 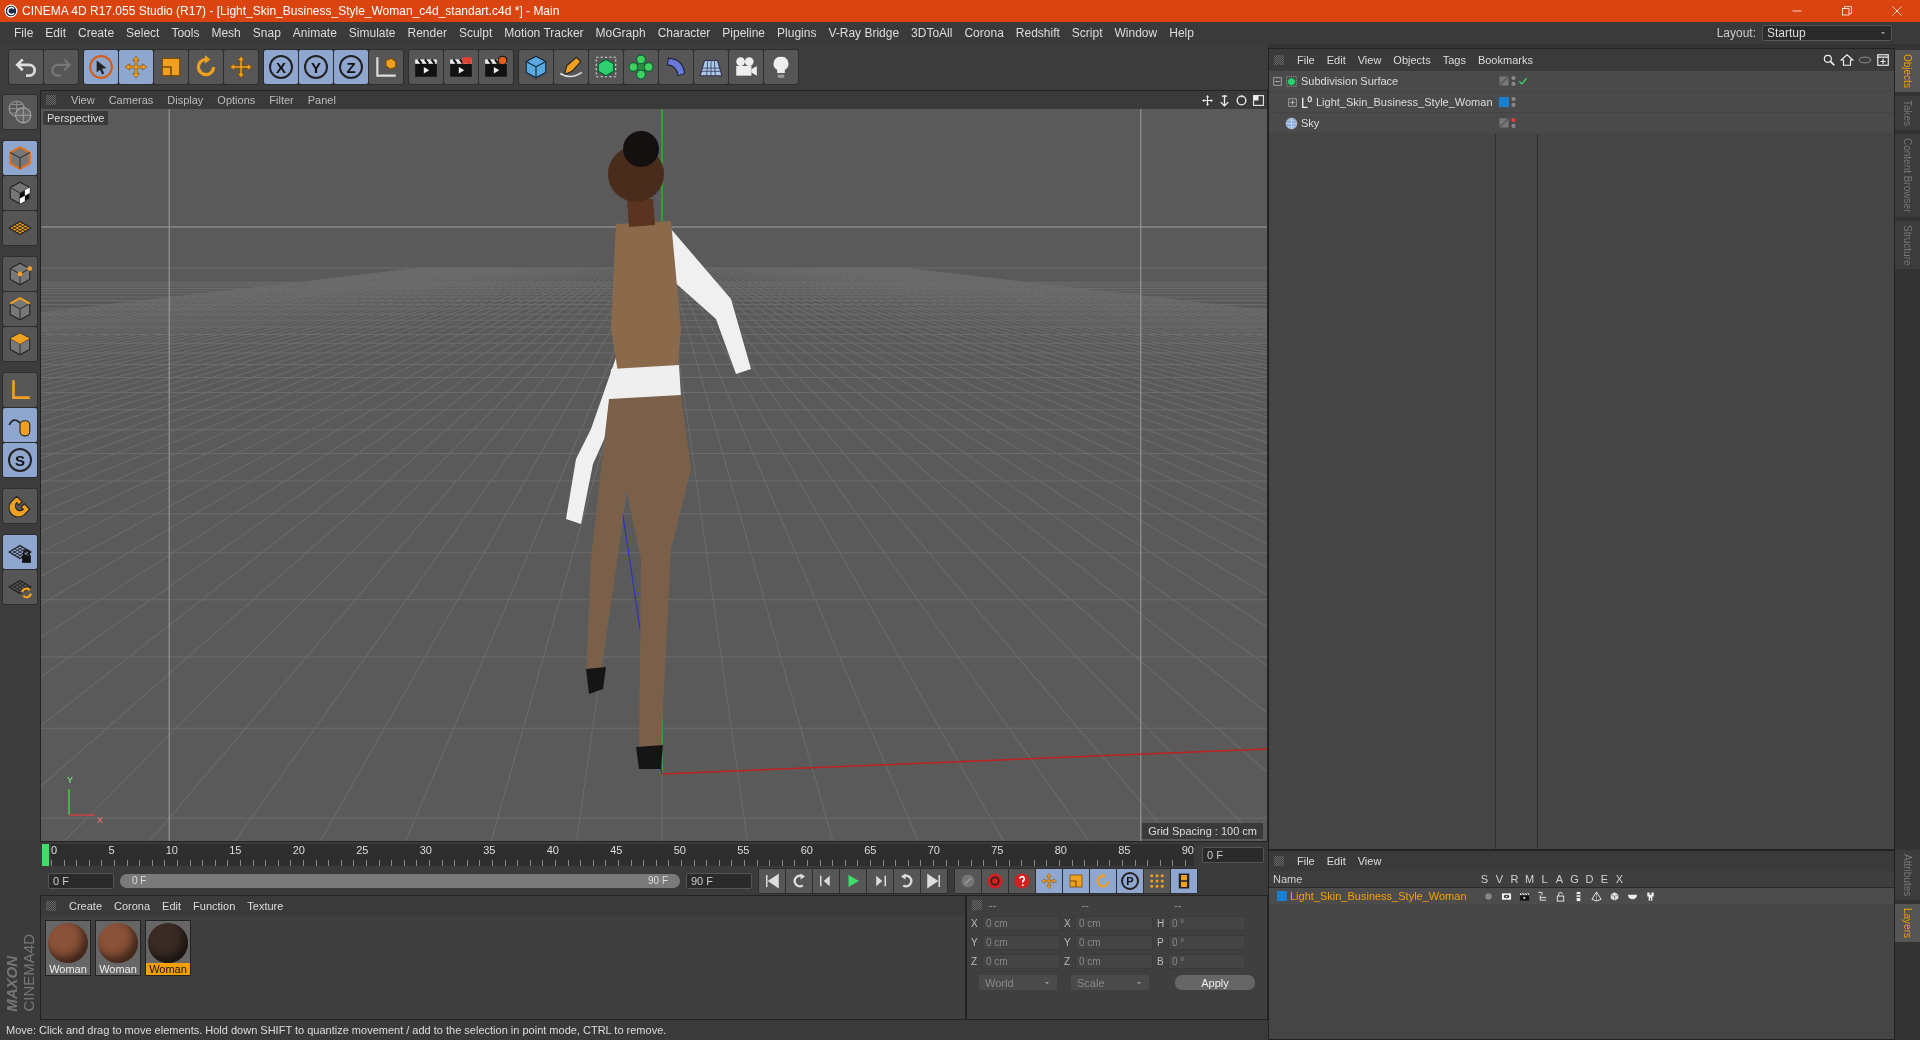 What do you see at coordinates (1897, 11) in the screenshot?
I see `close-icon` at bounding box center [1897, 11].